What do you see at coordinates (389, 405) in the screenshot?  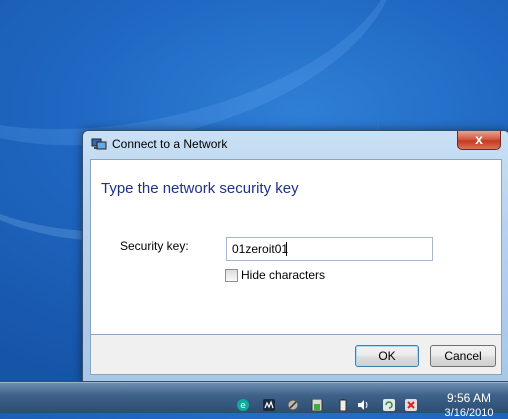 I see `sync-icon` at bounding box center [389, 405].